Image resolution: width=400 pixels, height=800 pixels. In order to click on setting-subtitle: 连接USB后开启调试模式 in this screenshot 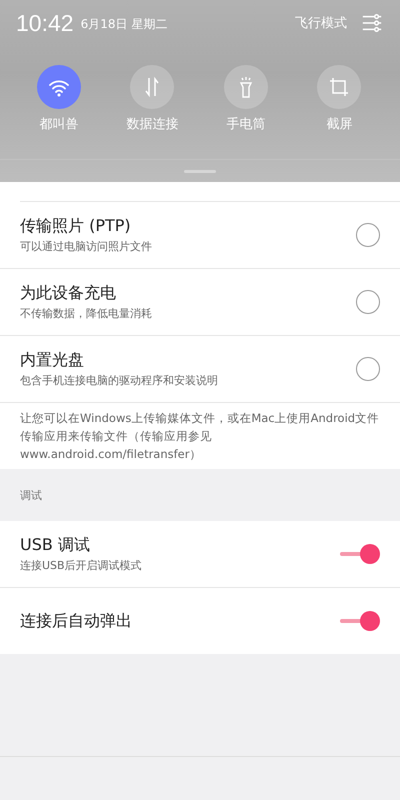, I will do `click(81, 565)`.